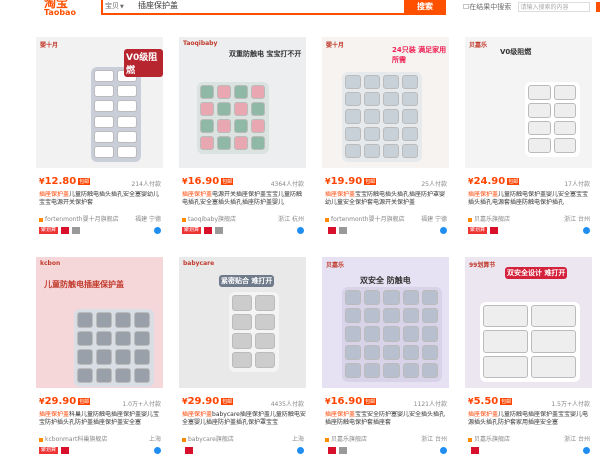  Describe the element at coordinates (528, 322) in the screenshot. I see `product-image: 双安全设计 难打开 99划算节` at that location.